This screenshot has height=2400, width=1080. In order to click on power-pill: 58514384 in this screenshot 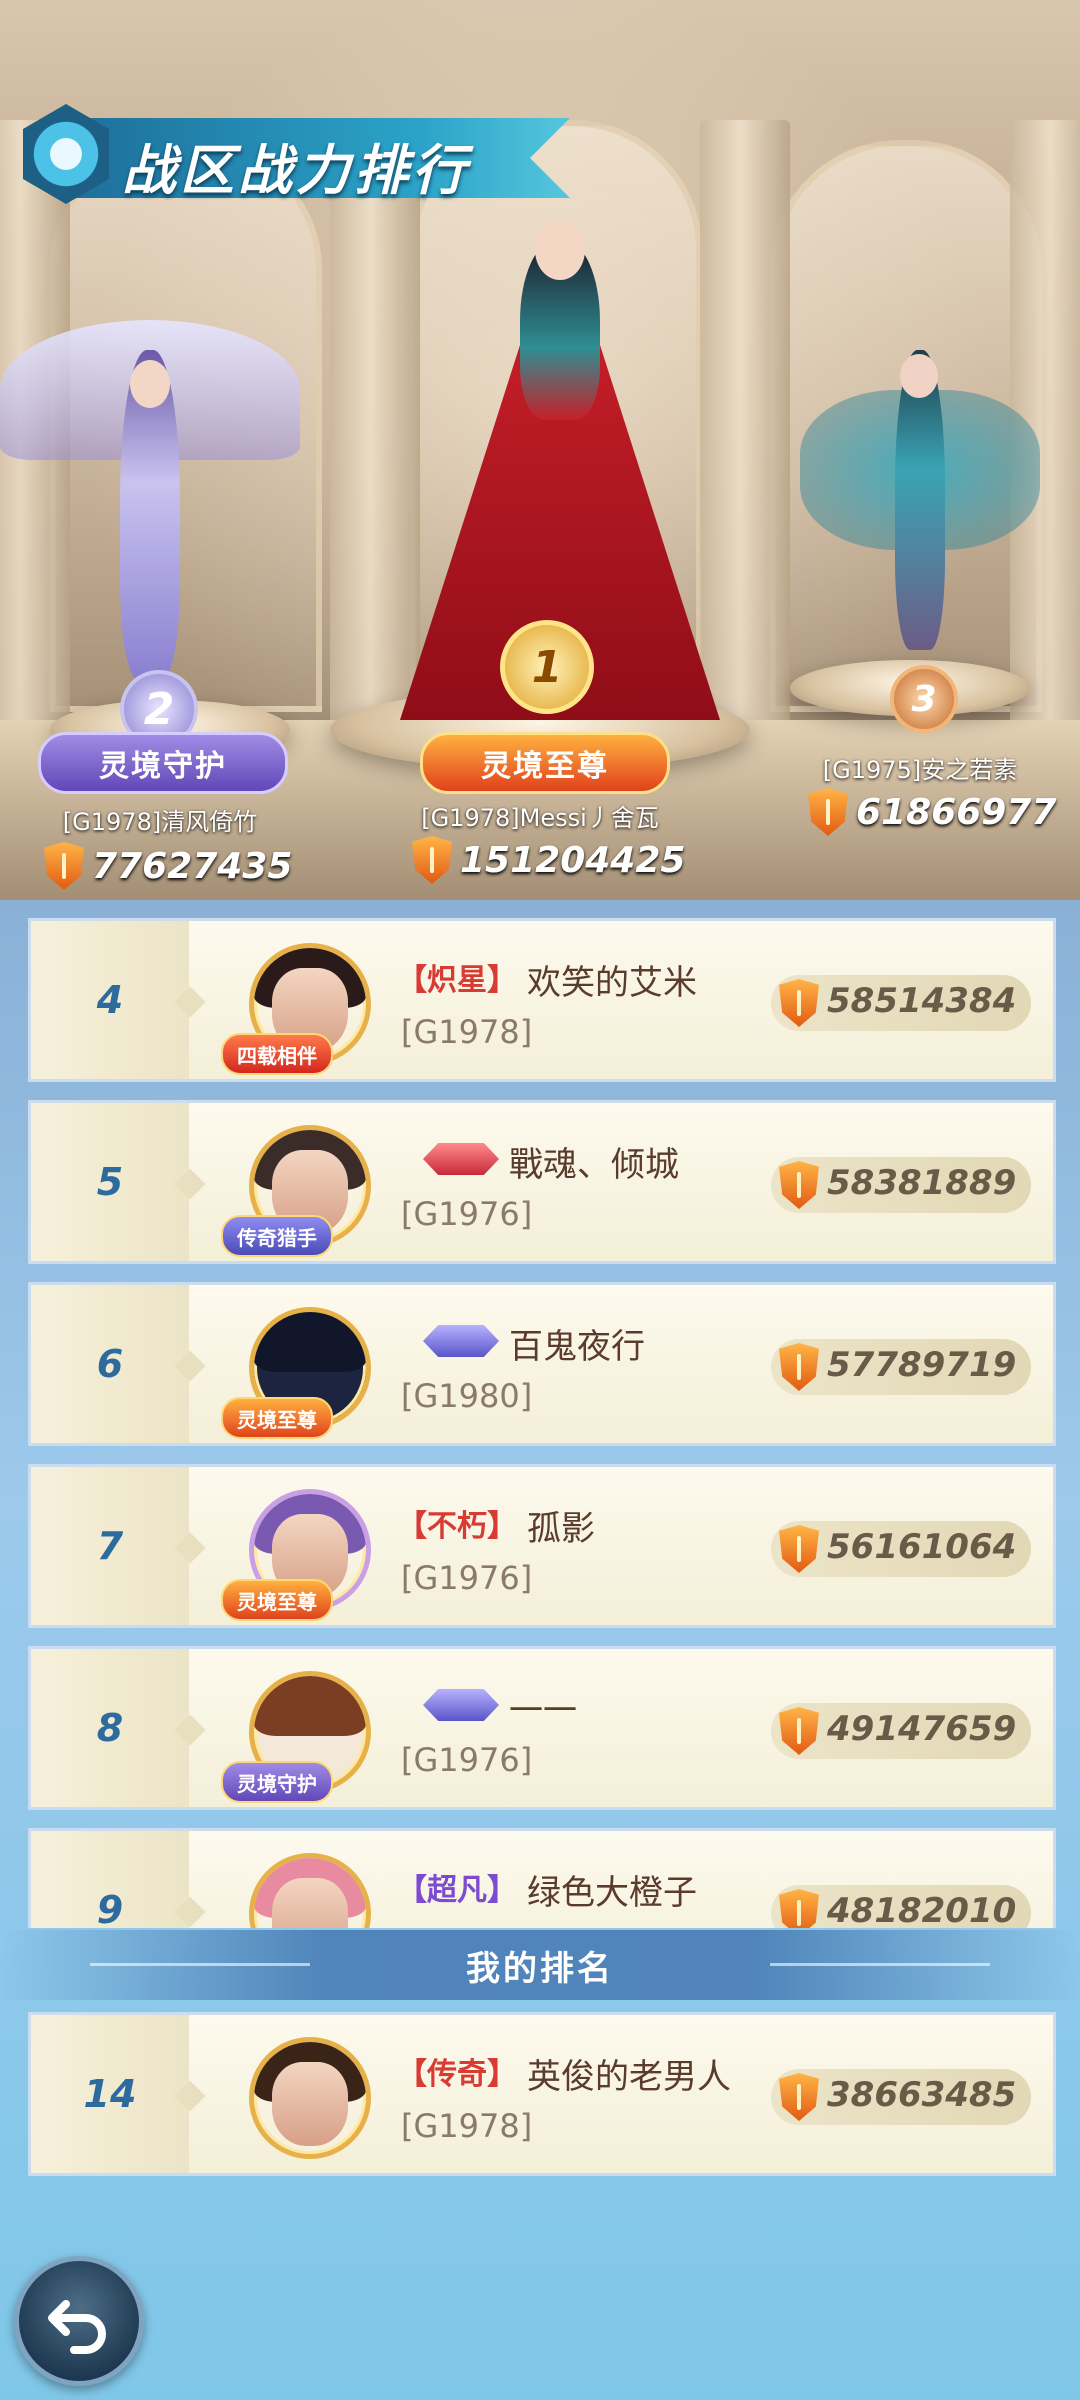, I will do `click(901, 1003)`.